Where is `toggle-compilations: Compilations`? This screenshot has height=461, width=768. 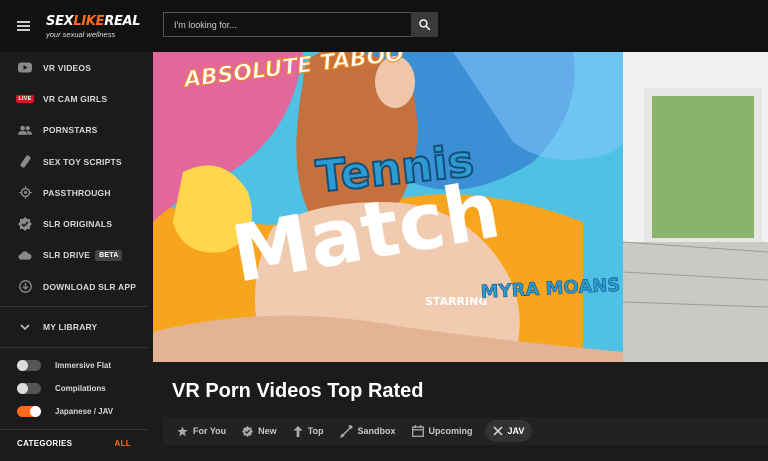
toggle-compilations: Compilations is located at coordinates (74, 388).